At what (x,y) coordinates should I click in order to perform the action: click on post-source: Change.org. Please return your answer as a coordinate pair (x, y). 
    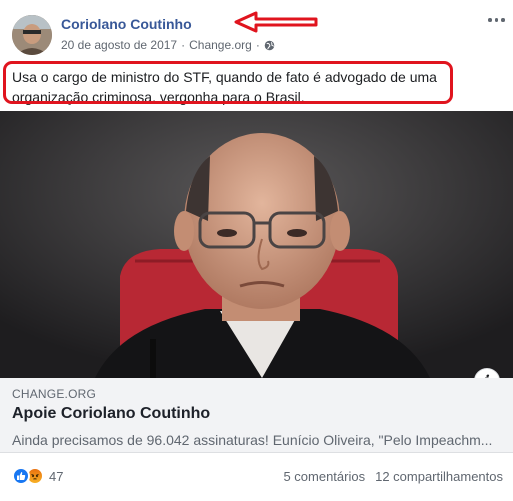
    Looking at the image, I should click on (220, 45).